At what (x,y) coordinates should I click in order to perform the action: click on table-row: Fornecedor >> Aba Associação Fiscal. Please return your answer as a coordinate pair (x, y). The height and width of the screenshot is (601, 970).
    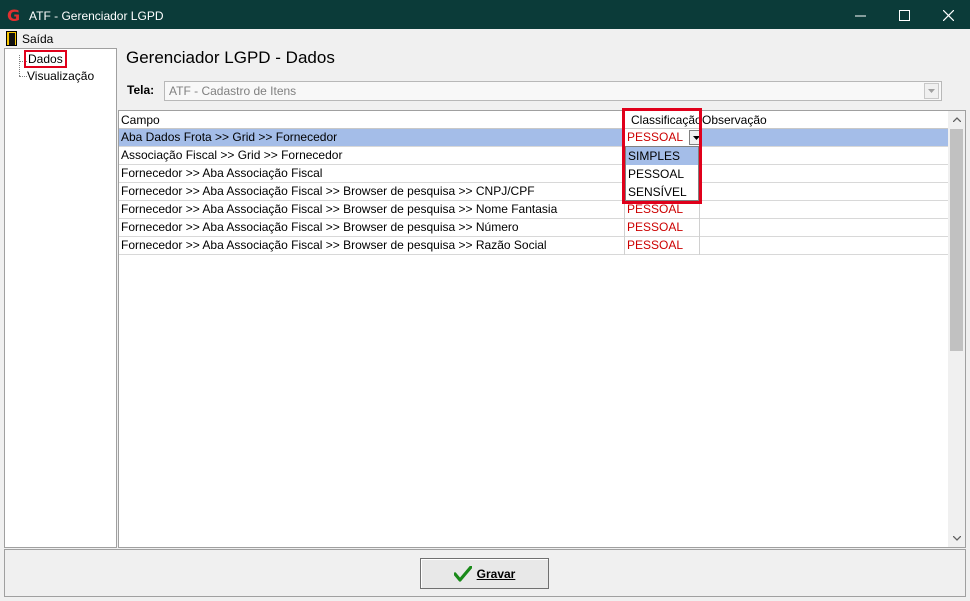
    Looking at the image, I should click on (534, 174).